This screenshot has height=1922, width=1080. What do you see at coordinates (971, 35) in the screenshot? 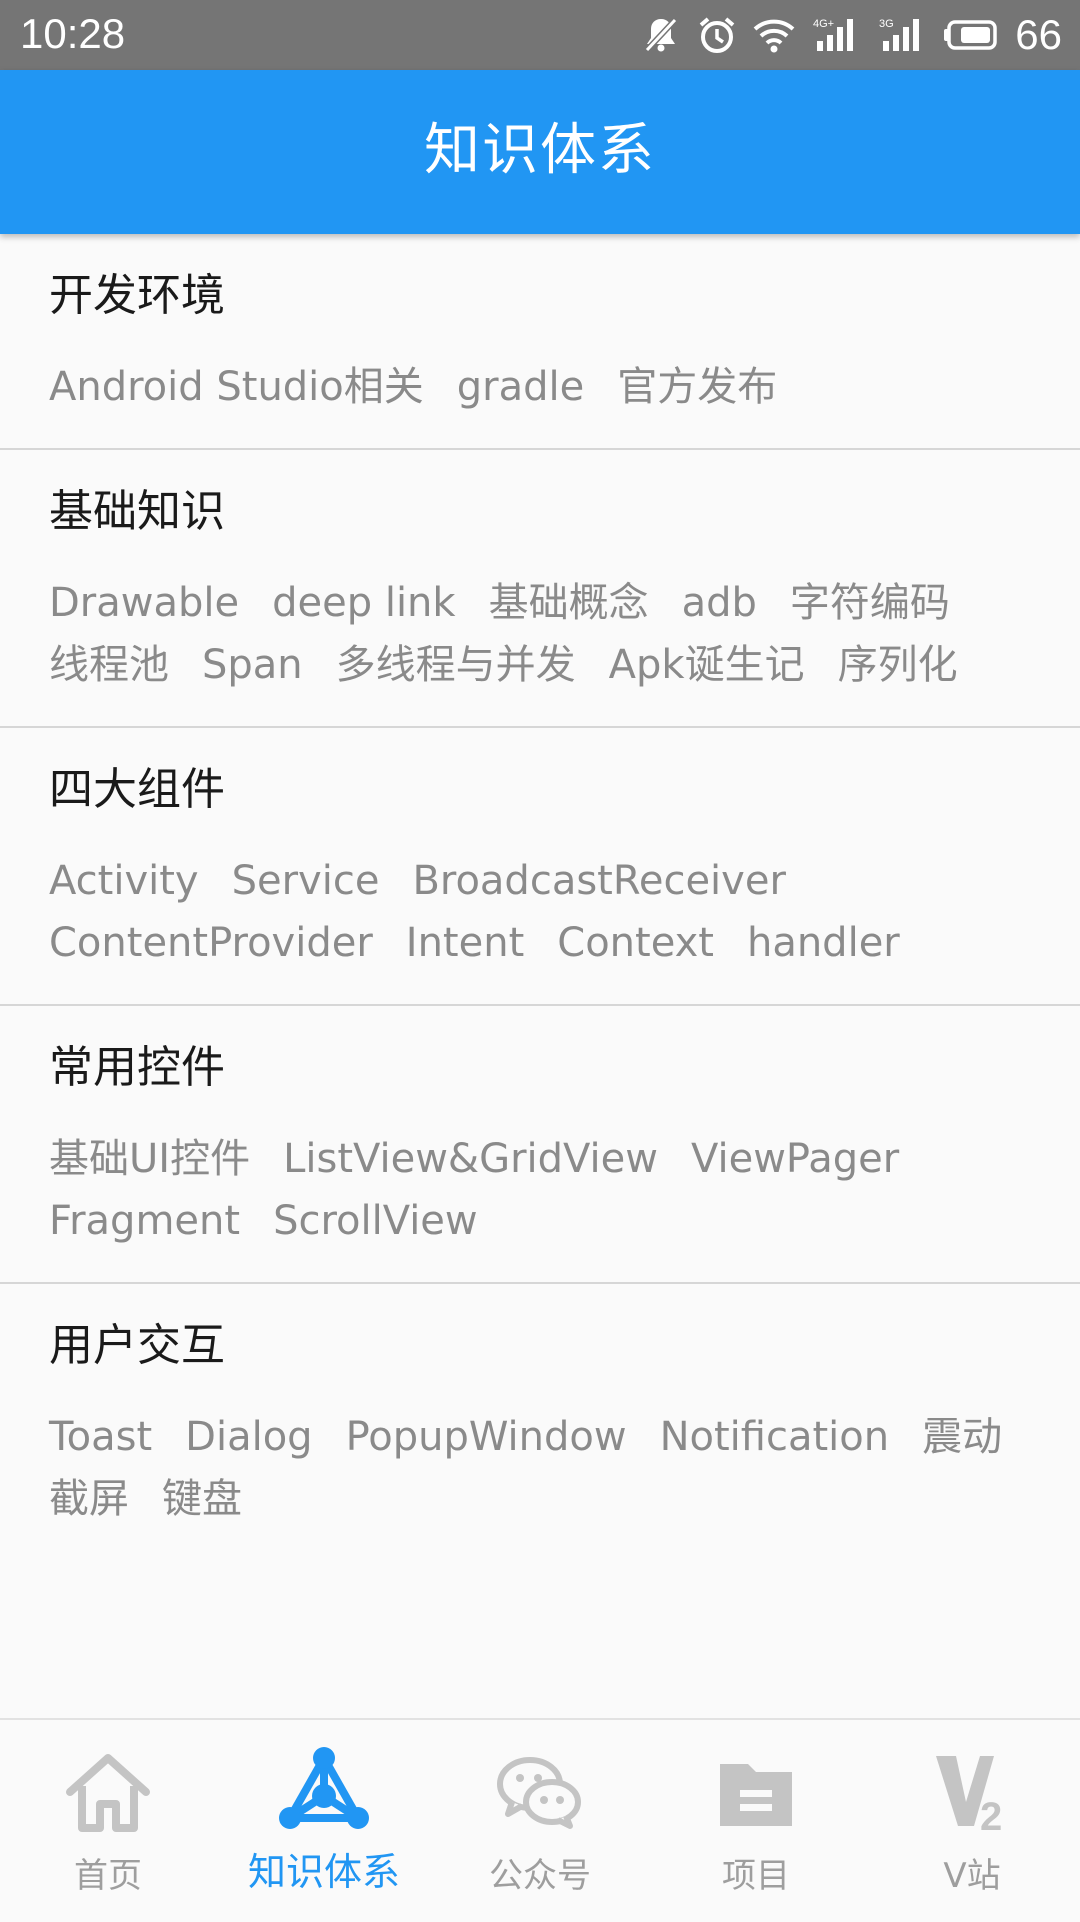
I see `battery-icon` at bounding box center [971, 35].